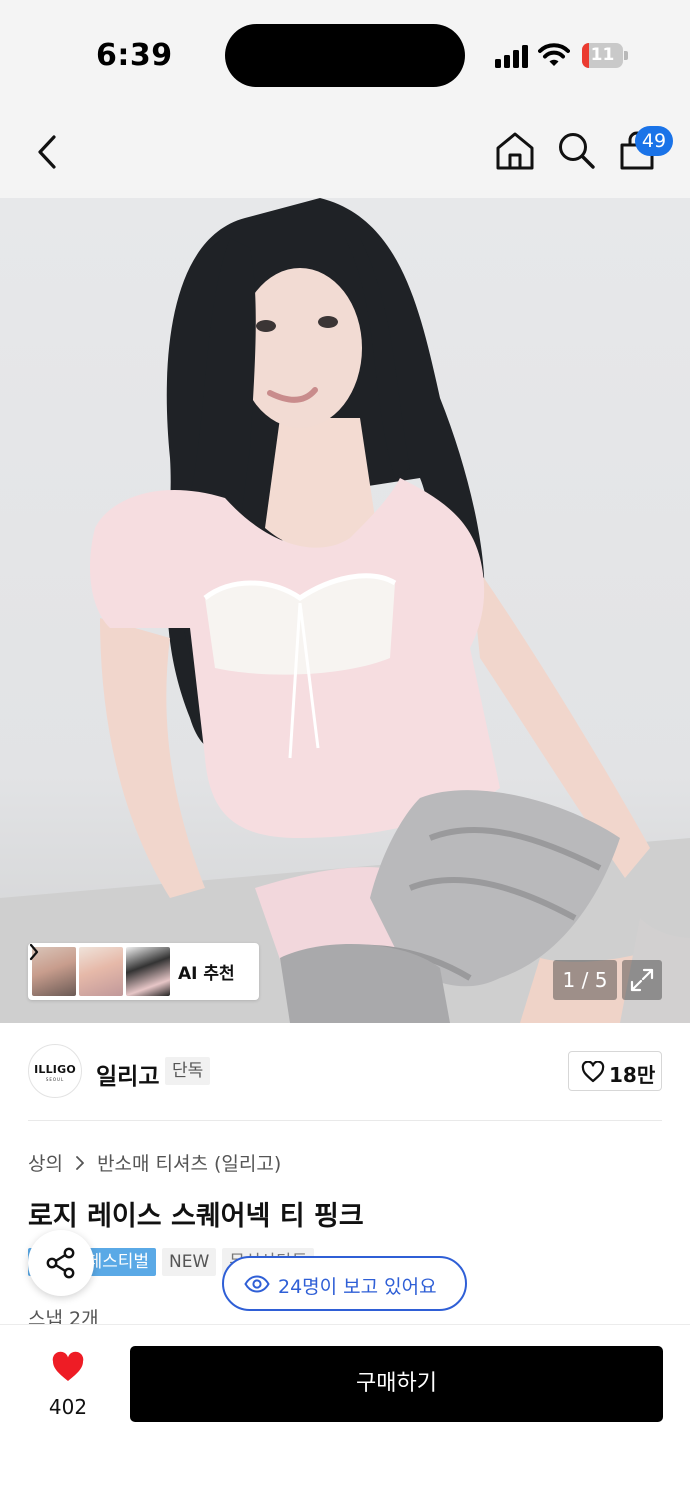 The width and height of the screenshot is (690, 1500). Describe the element at coordinates (68, 1387) in the screenshot. I see `wishlist-button: 402` at that location.